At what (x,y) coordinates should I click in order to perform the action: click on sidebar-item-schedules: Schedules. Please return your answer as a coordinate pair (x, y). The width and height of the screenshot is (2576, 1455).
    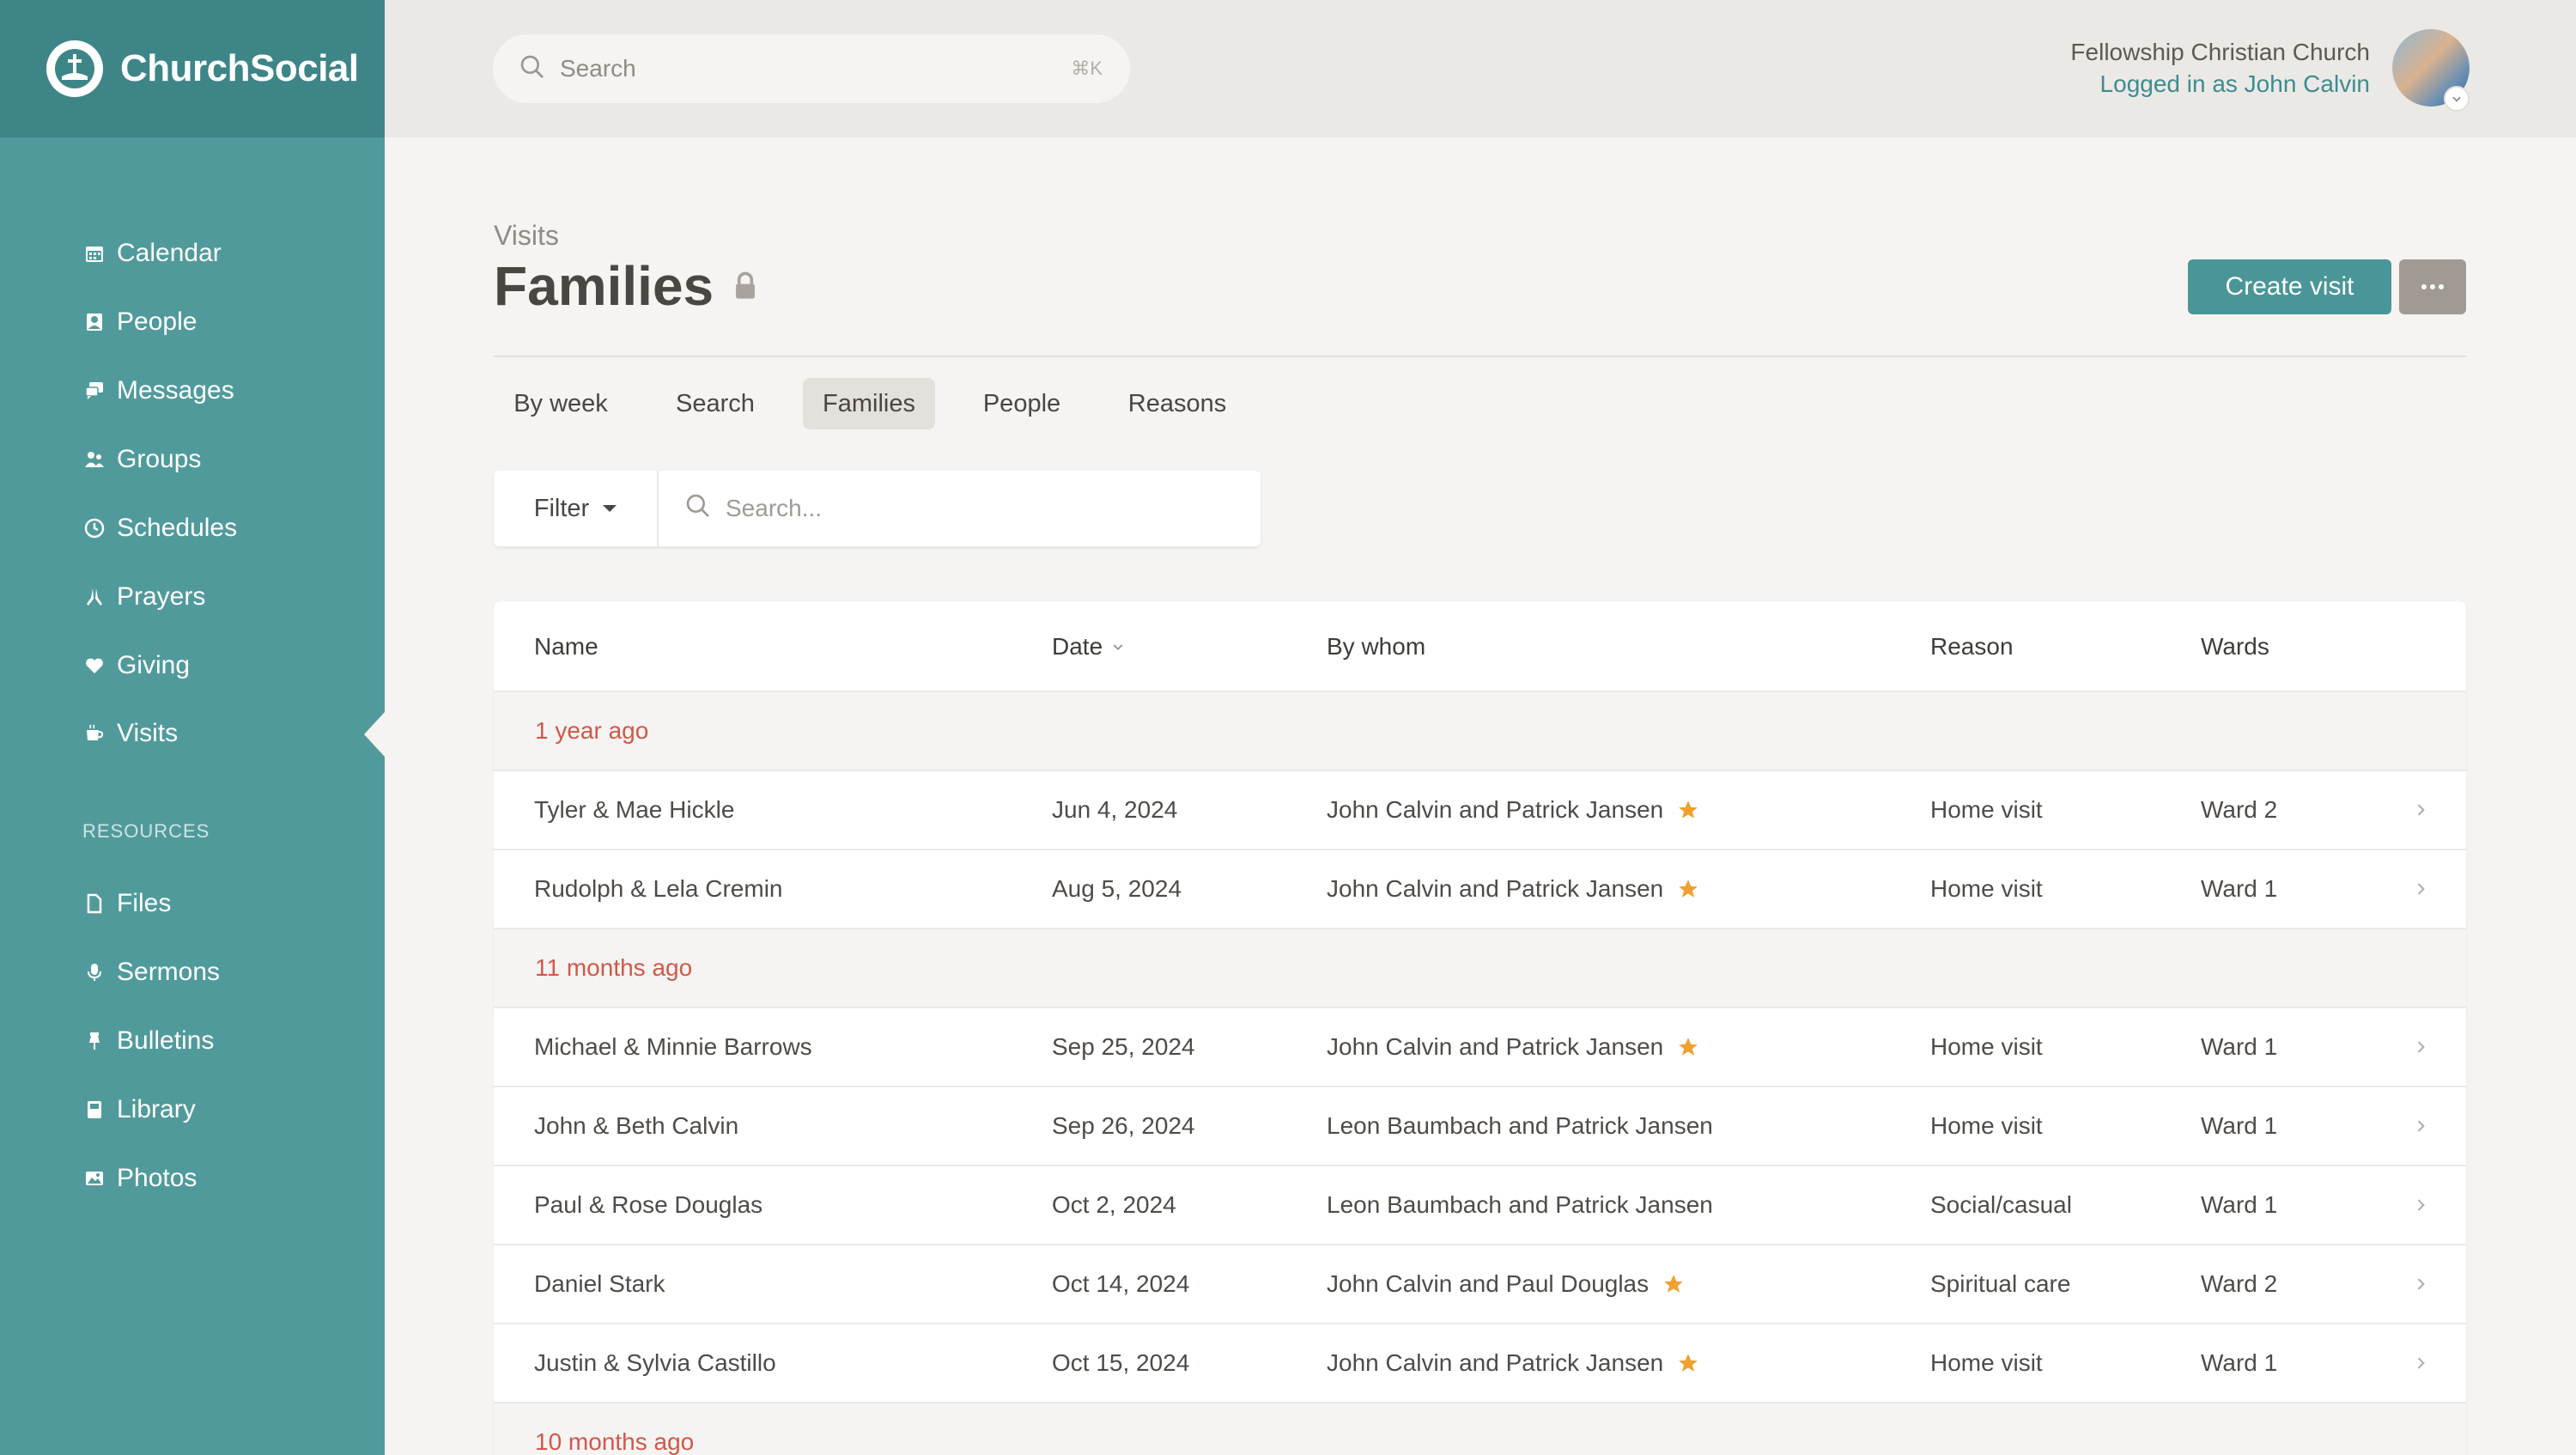
    Looking at the image, I should click on (159, 529).